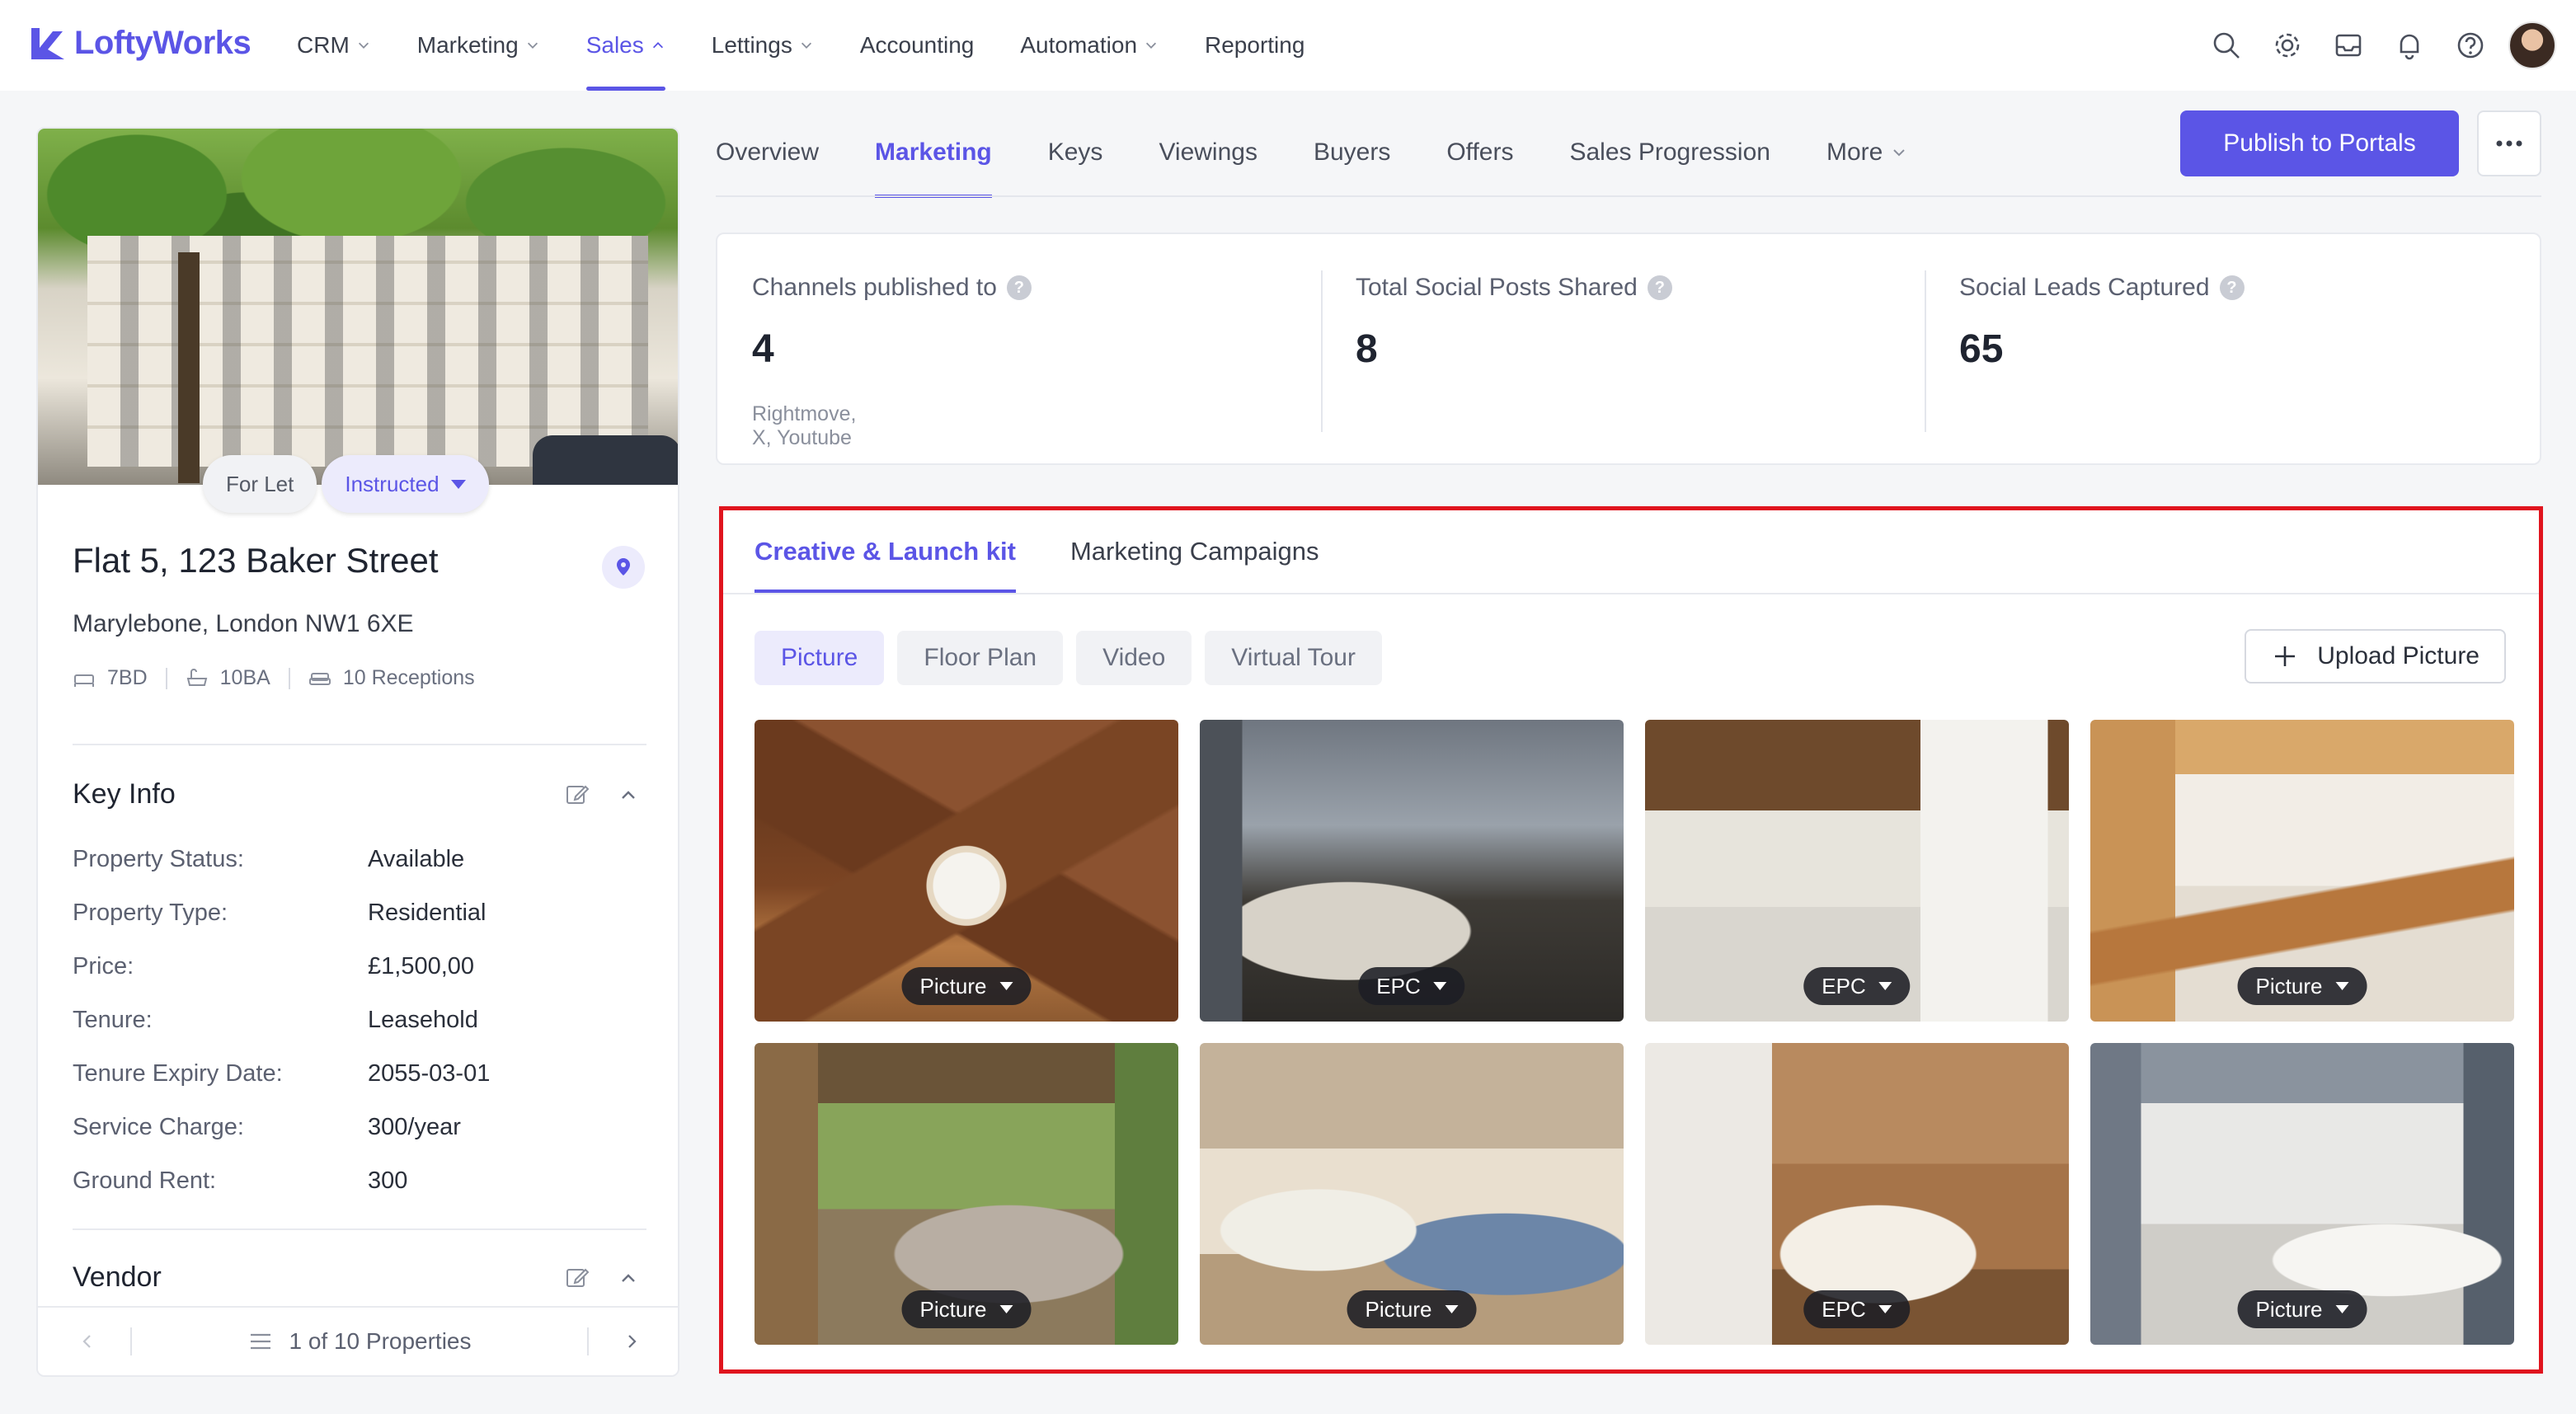 Image resolution: width=2576 pixels, height=1414 pixels. What do you see at coordinates (1194, 551) in the screenshot?
I see `tab-marketing-campaigns: Marketing Campaigns` at bounding box center [1194, 551].